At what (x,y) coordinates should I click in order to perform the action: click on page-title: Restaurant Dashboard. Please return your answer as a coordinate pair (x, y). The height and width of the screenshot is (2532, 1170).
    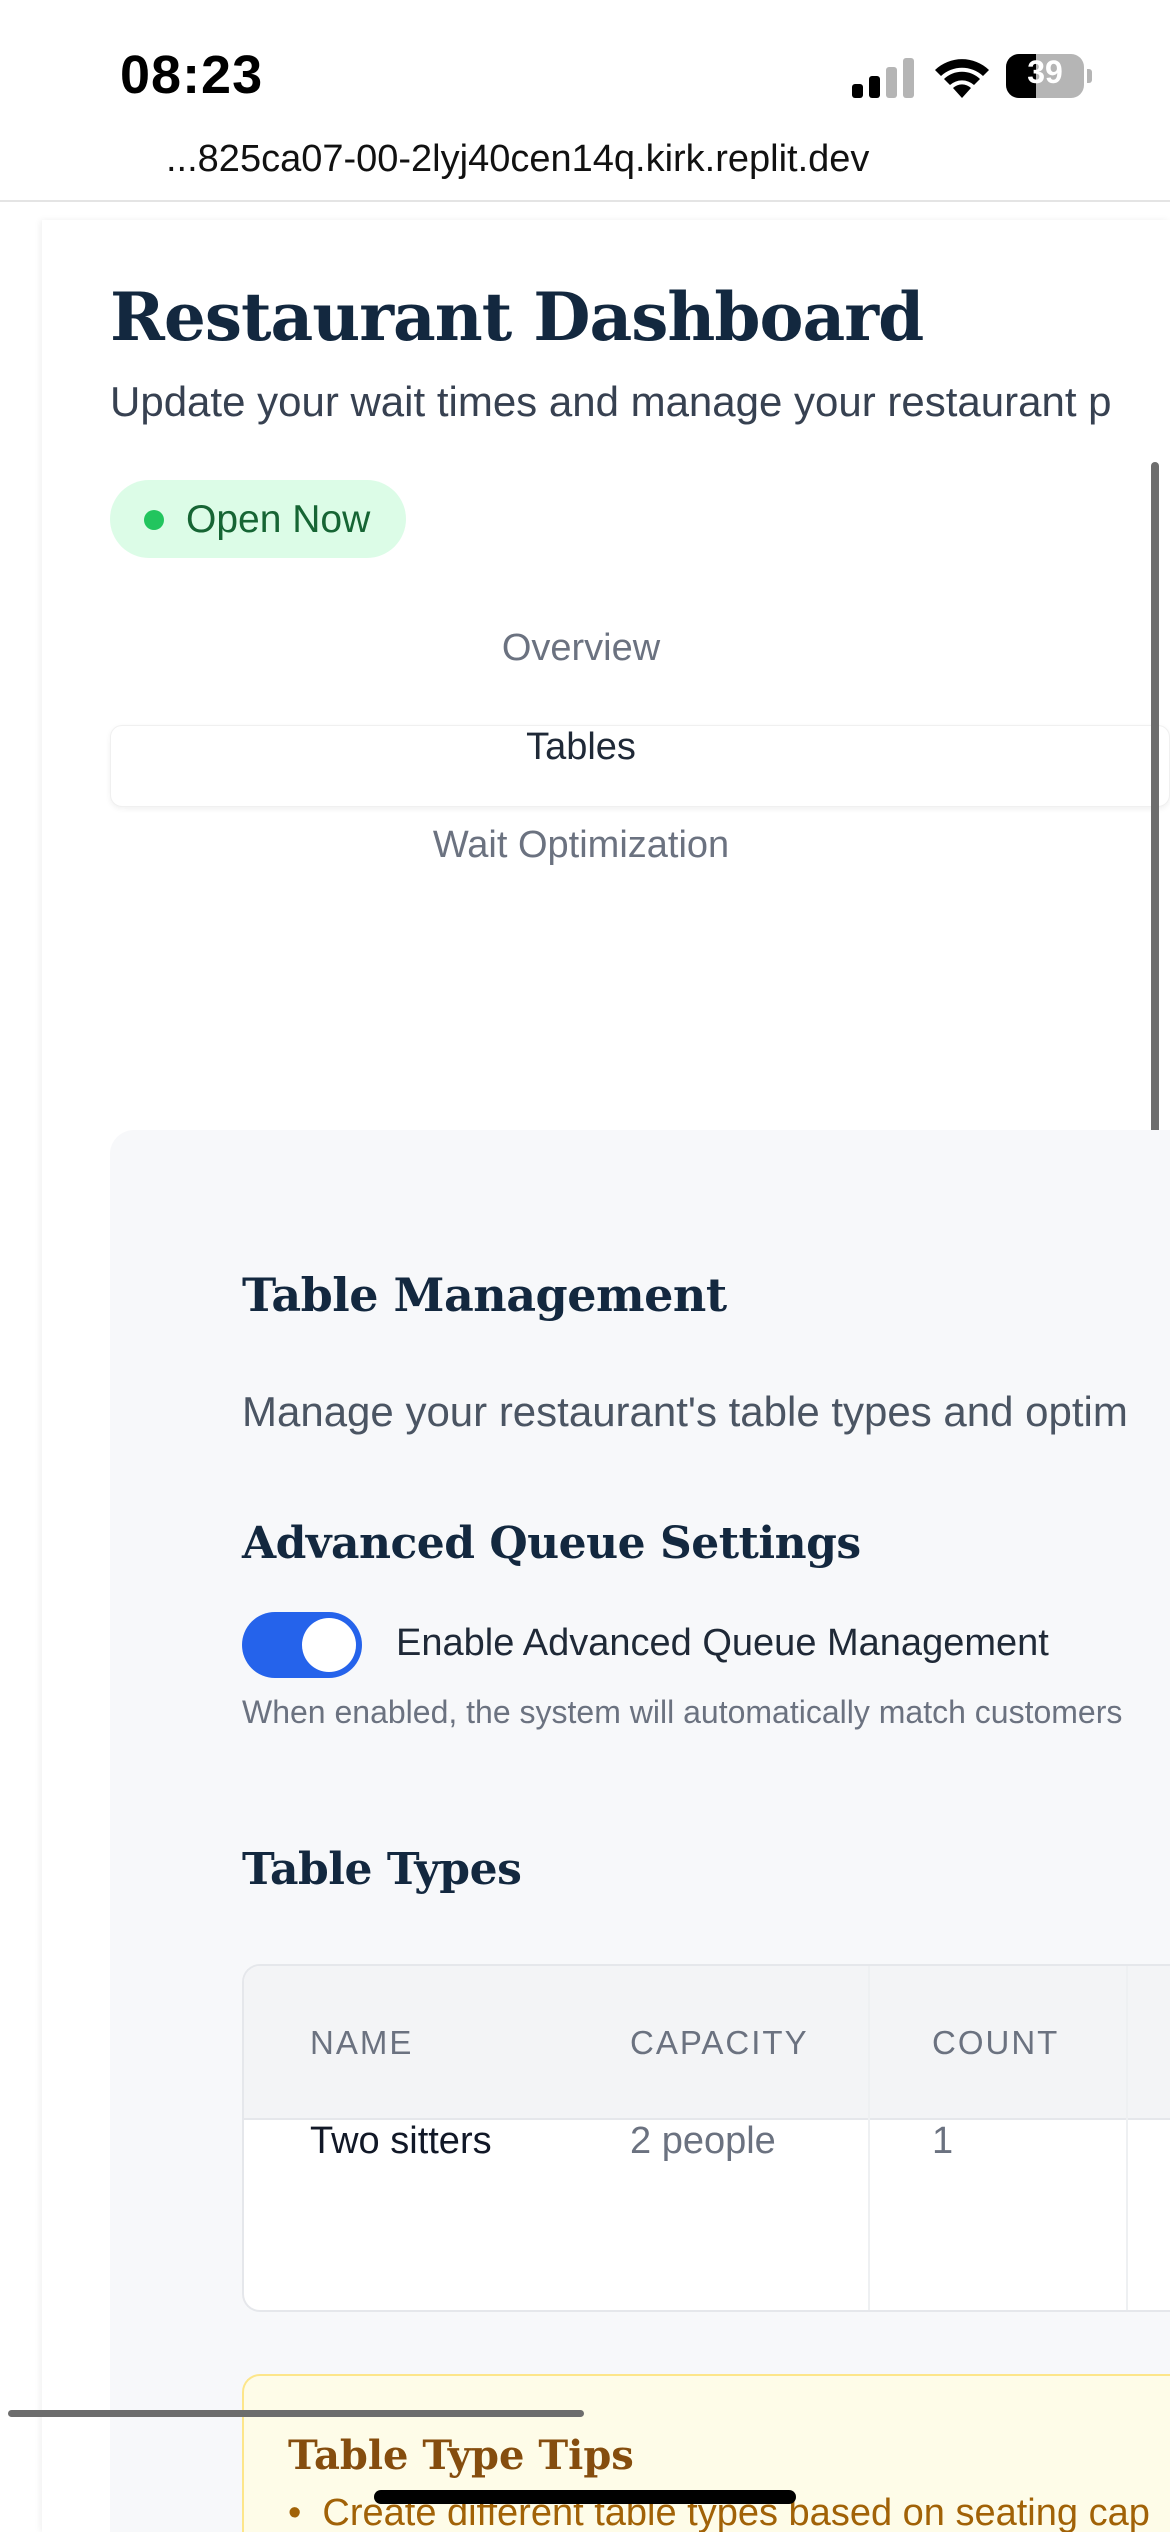
    Looking at the image, I should click on (517, 317).